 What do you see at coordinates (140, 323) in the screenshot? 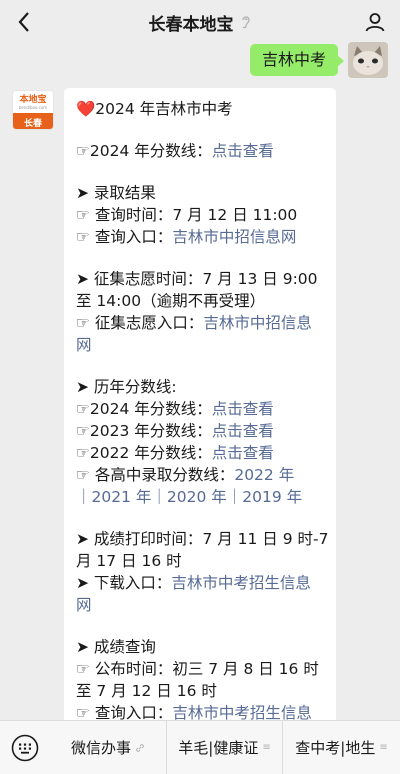
I see `collect-entry-label: ☞ 征集志愿入口：` at bounding box center [140, 323].